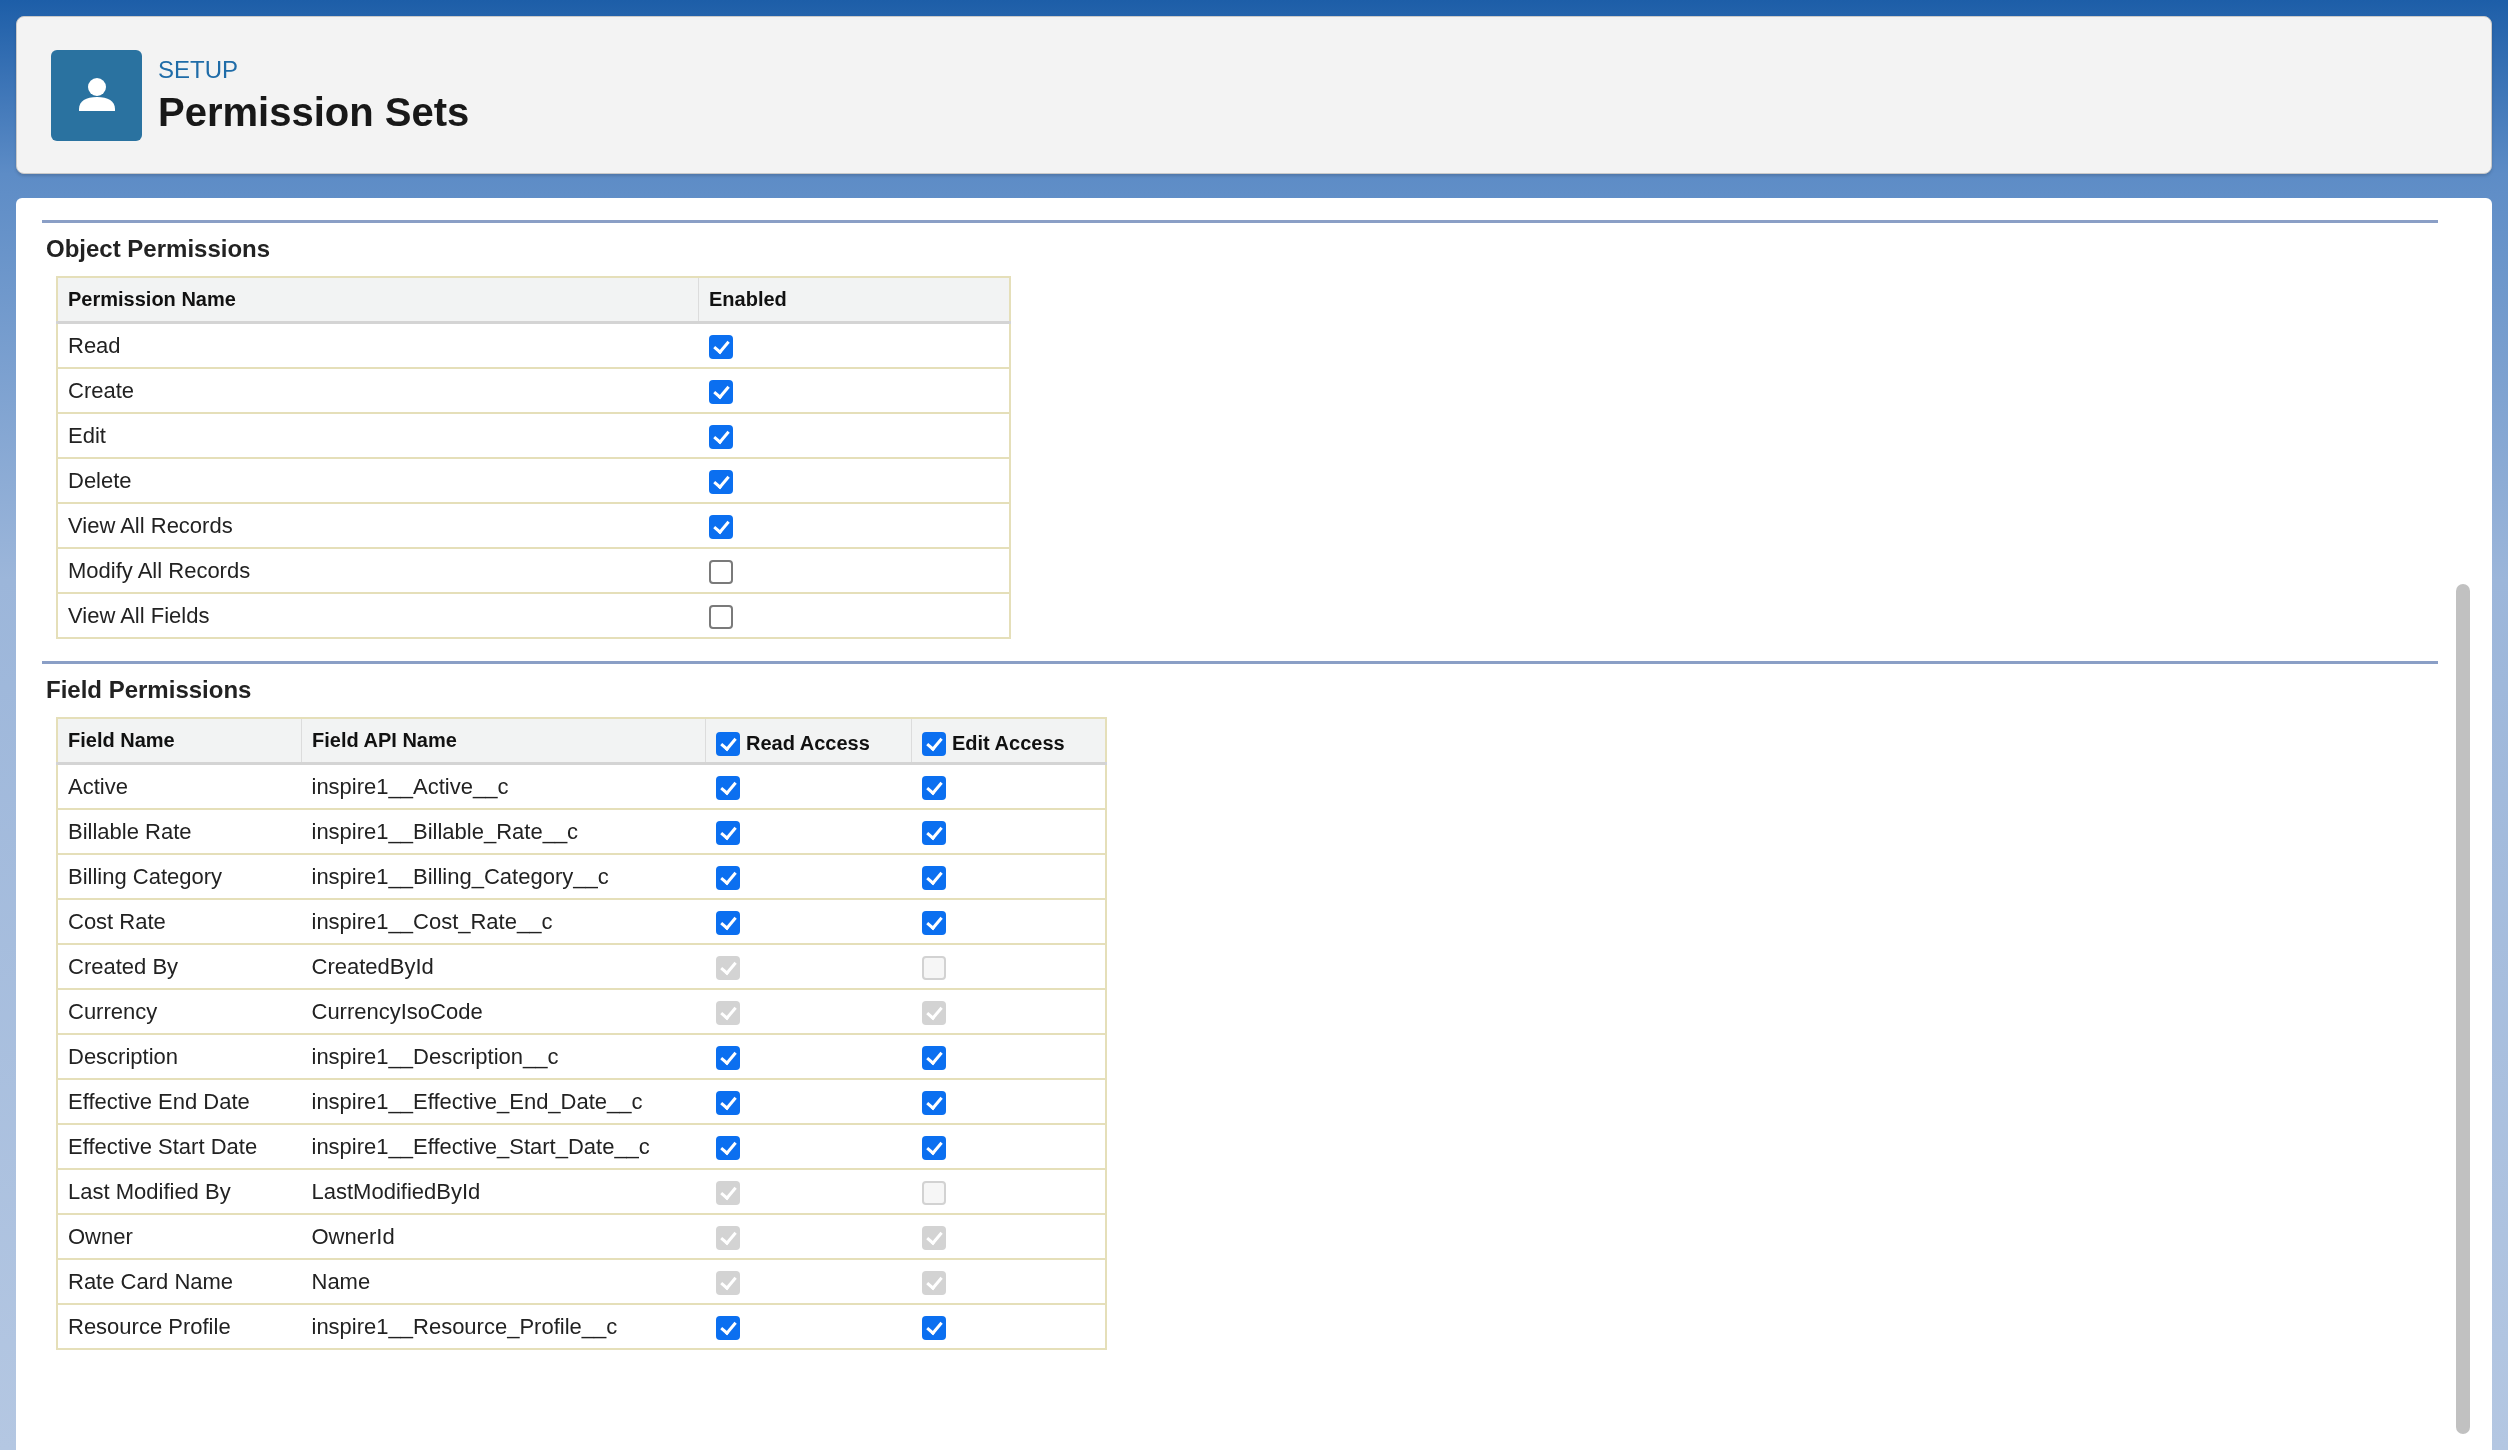 Image resolution: width=2508 pixels, height=1450 pixels. I want to click on table-cell: inspire1__Active__c, so click(503, 786).